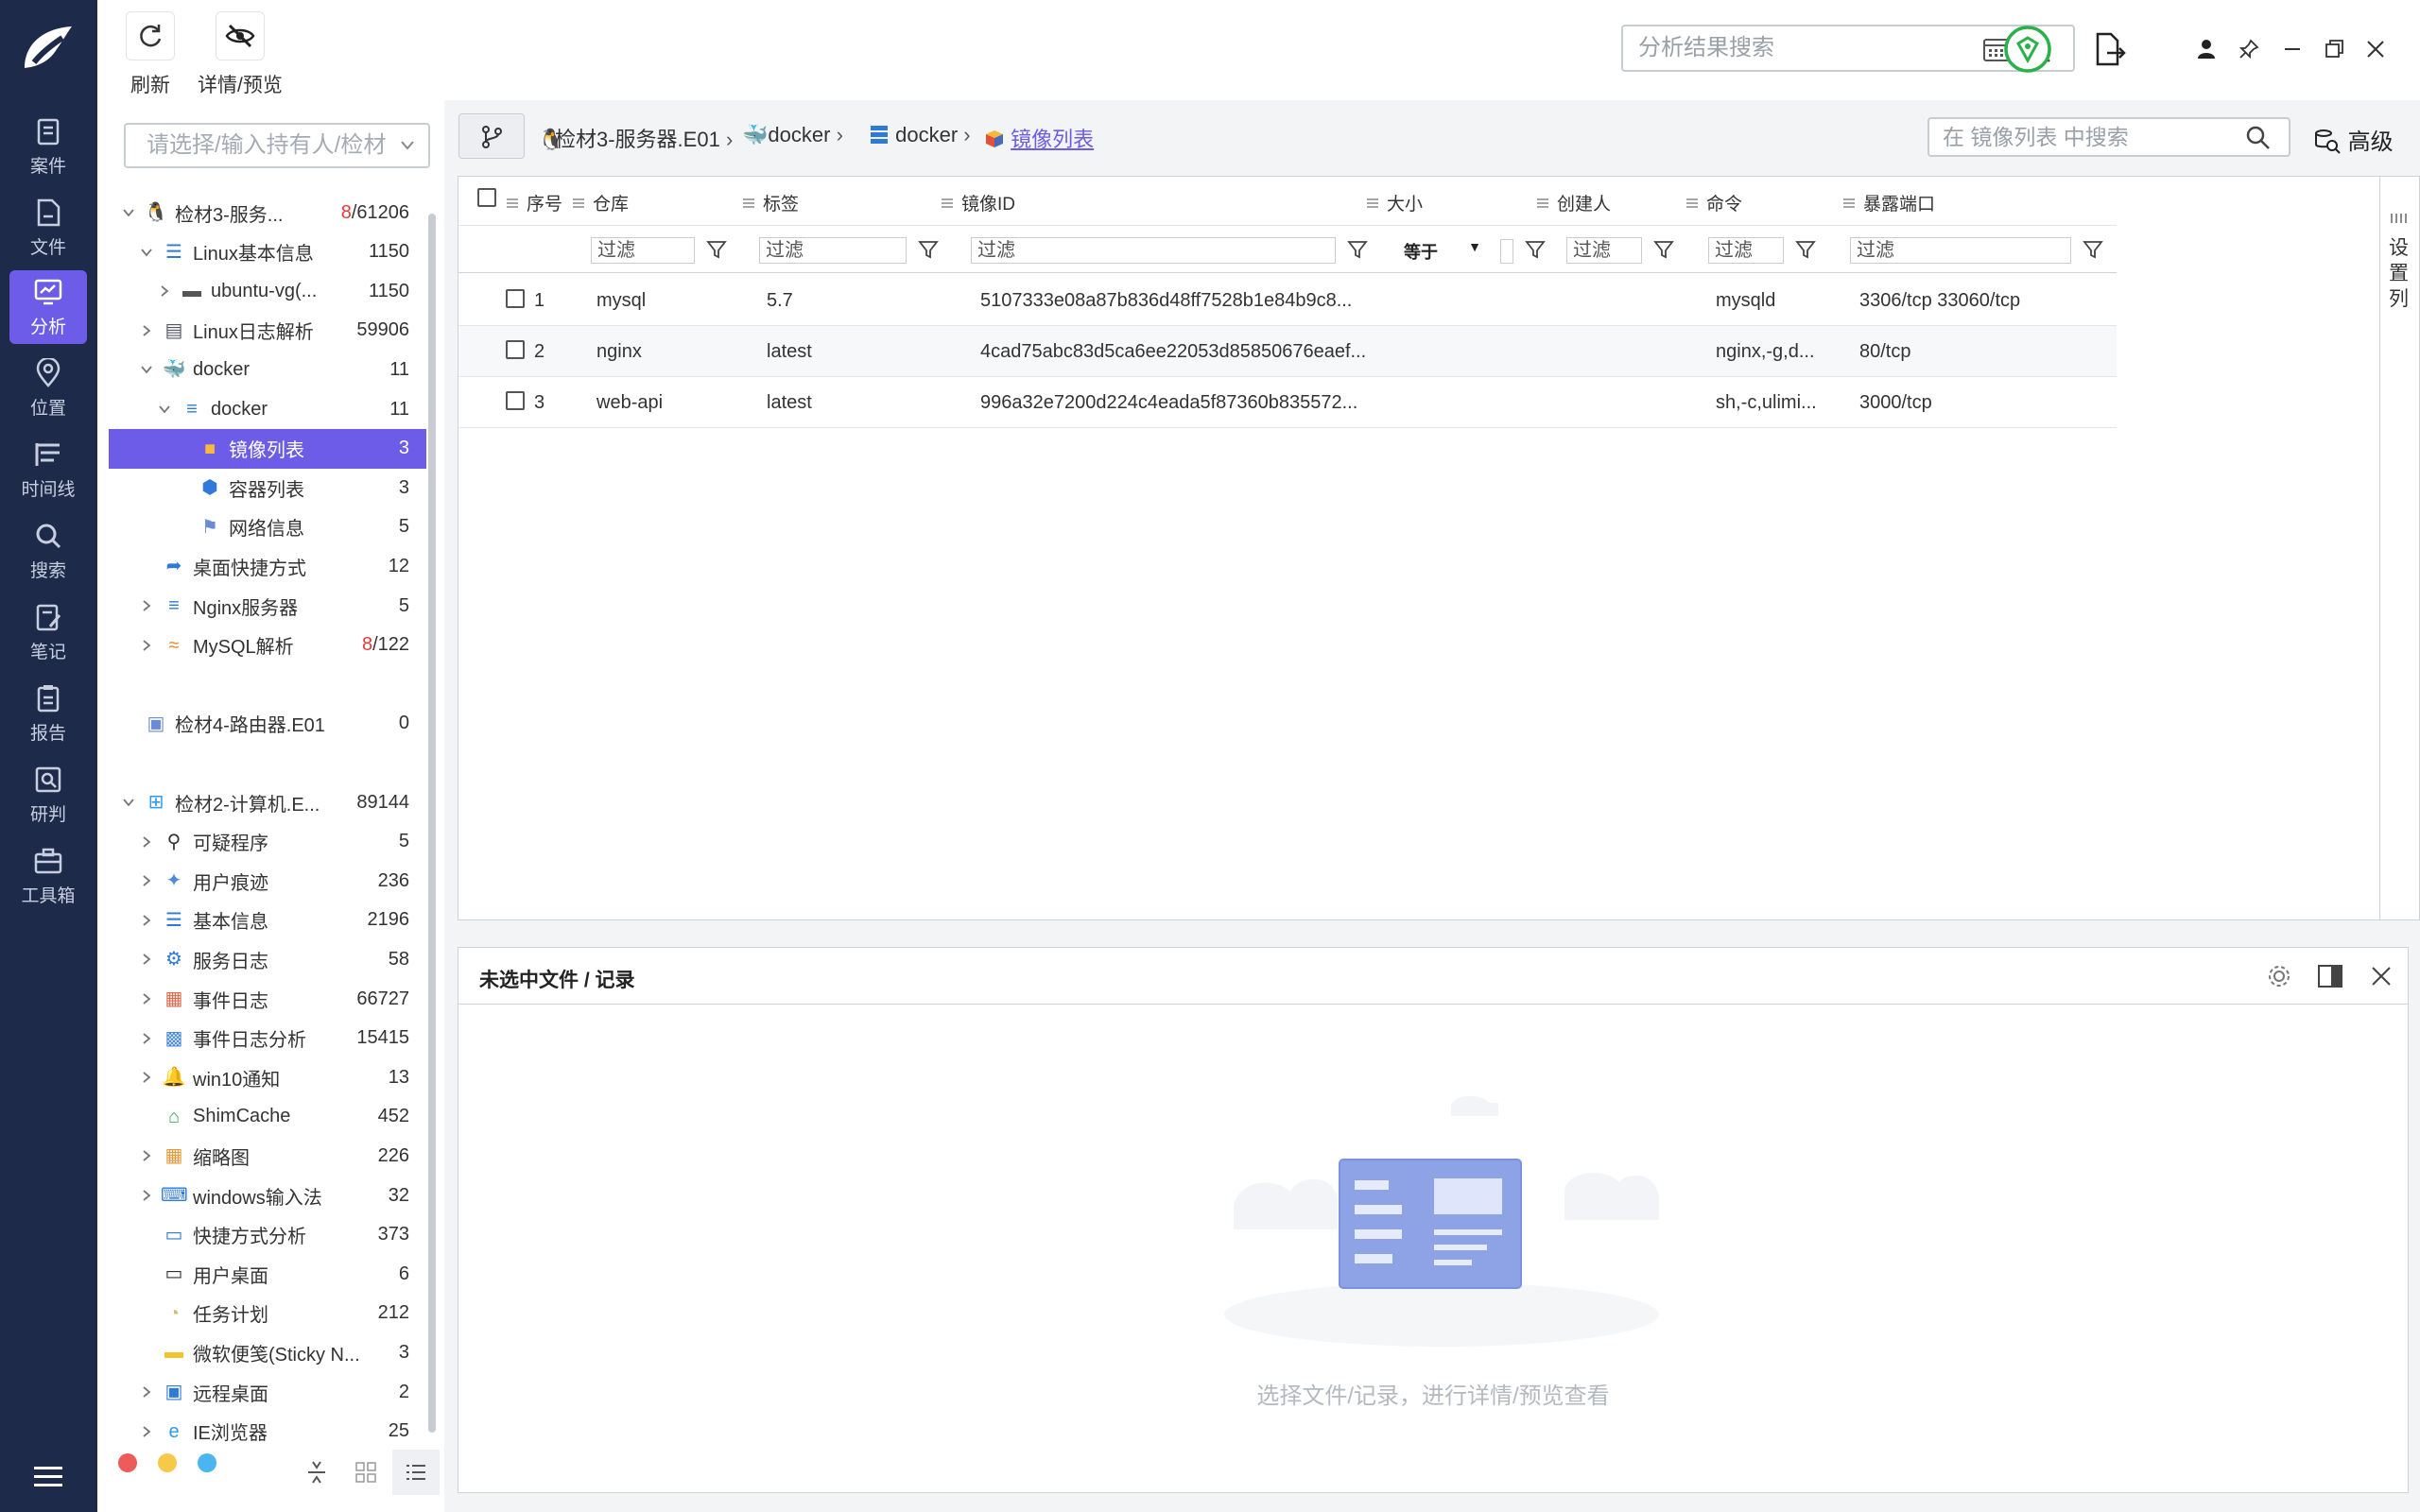  What do you see at coordinates (267, 331) in the screenshot?
I see `tree-node: ▤ Linux日志解析 59906` at bounding box center [267, 331].